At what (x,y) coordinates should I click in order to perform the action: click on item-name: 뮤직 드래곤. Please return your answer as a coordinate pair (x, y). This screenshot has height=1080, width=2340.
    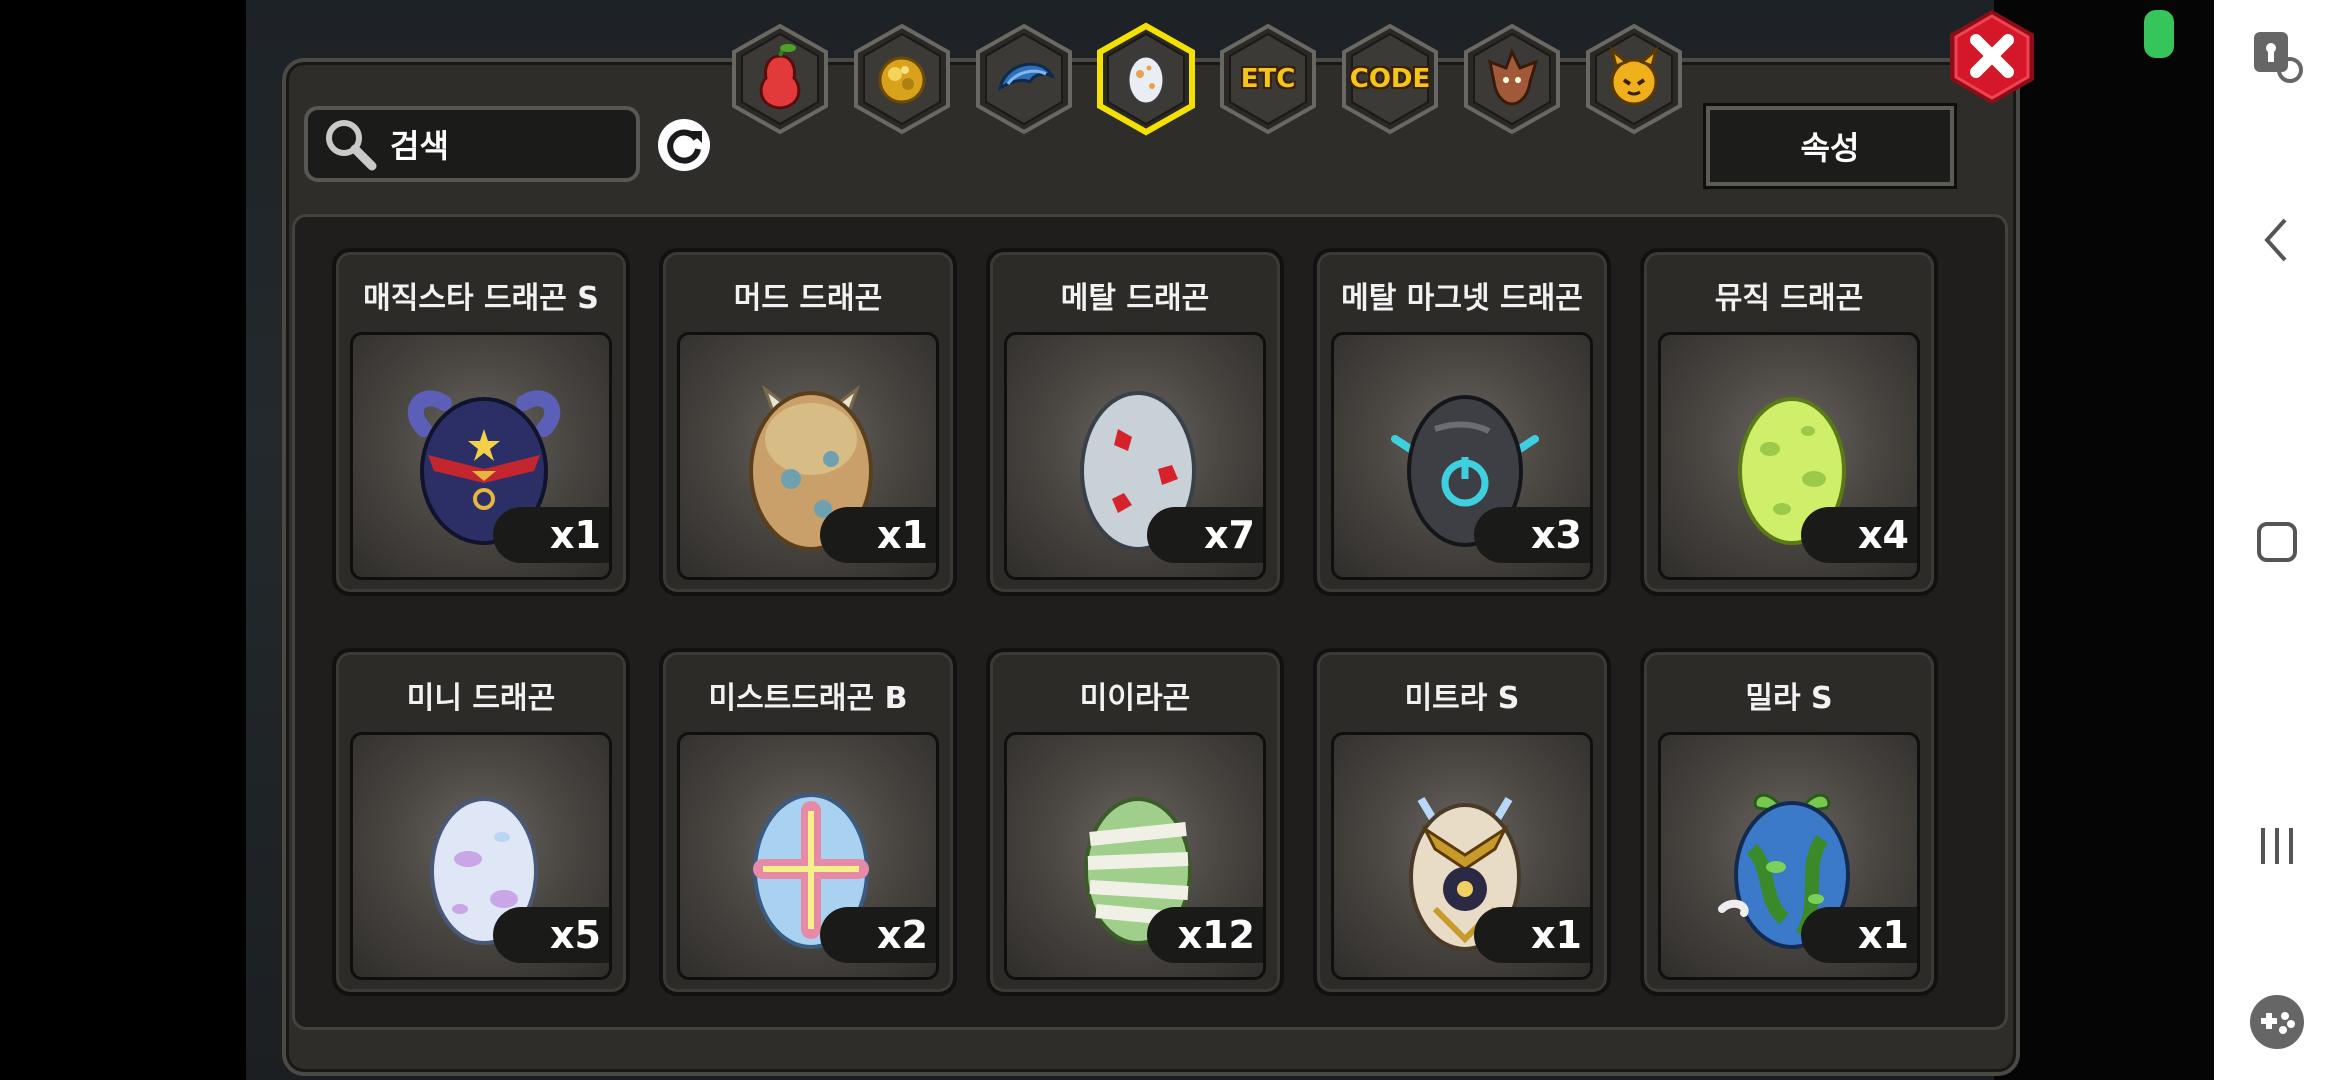
    Looking at the image, I should click on (1789, 298).